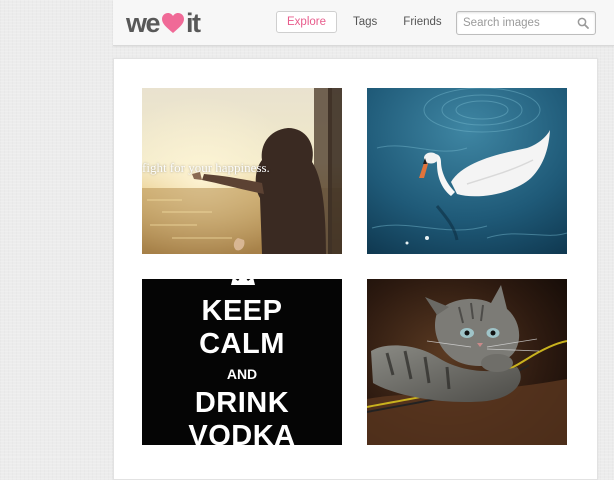 This screenshot has height=480, width=614. I want to click on poster-line-vodka: VODKA, so click(242, 432).